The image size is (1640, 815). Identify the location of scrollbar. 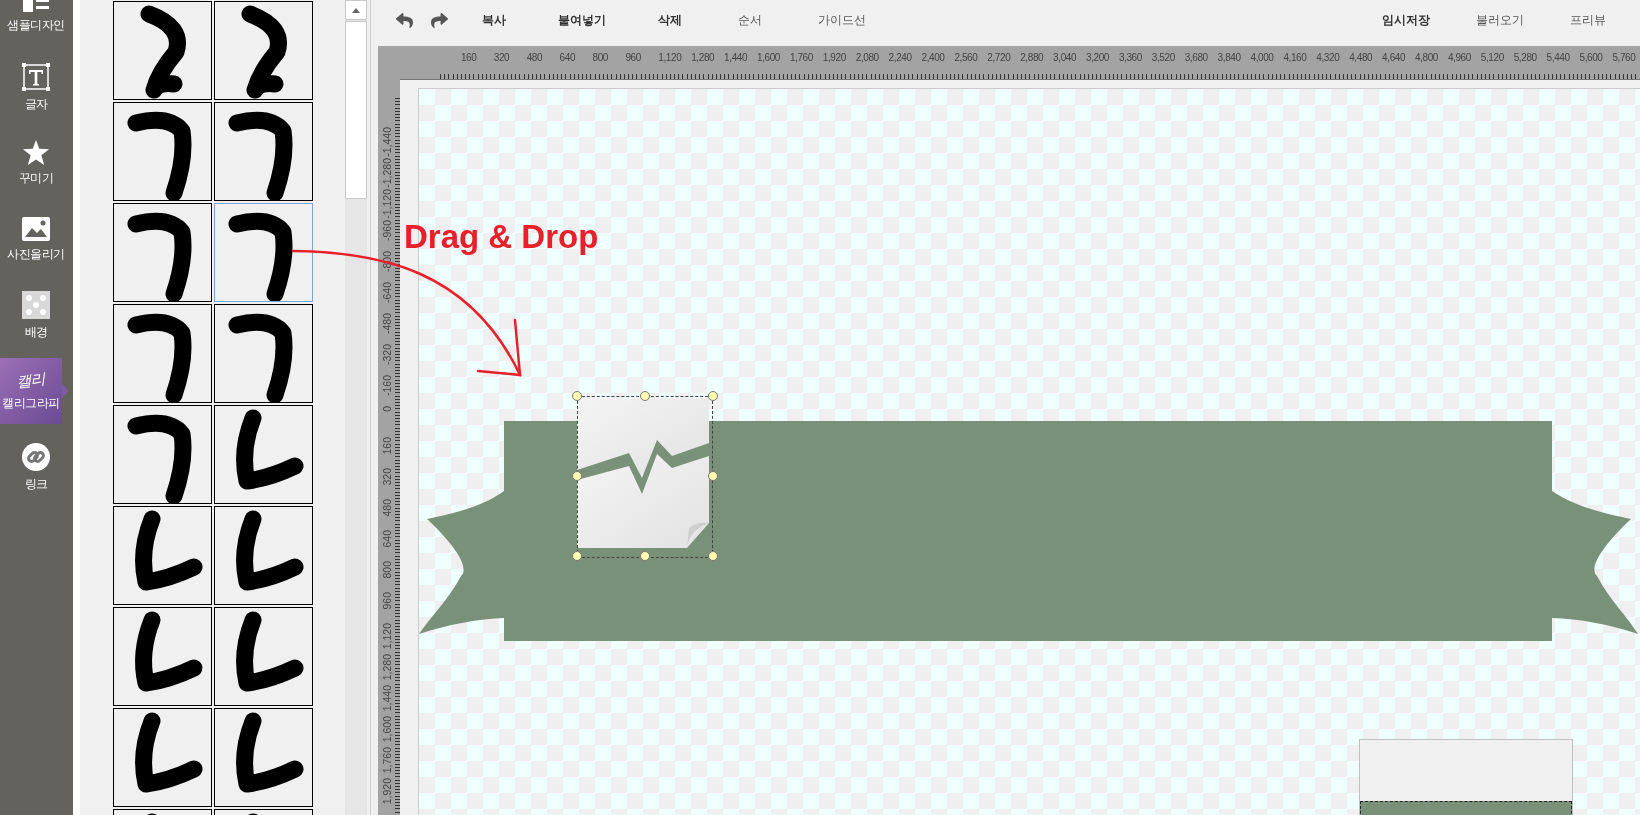
(356, 407).